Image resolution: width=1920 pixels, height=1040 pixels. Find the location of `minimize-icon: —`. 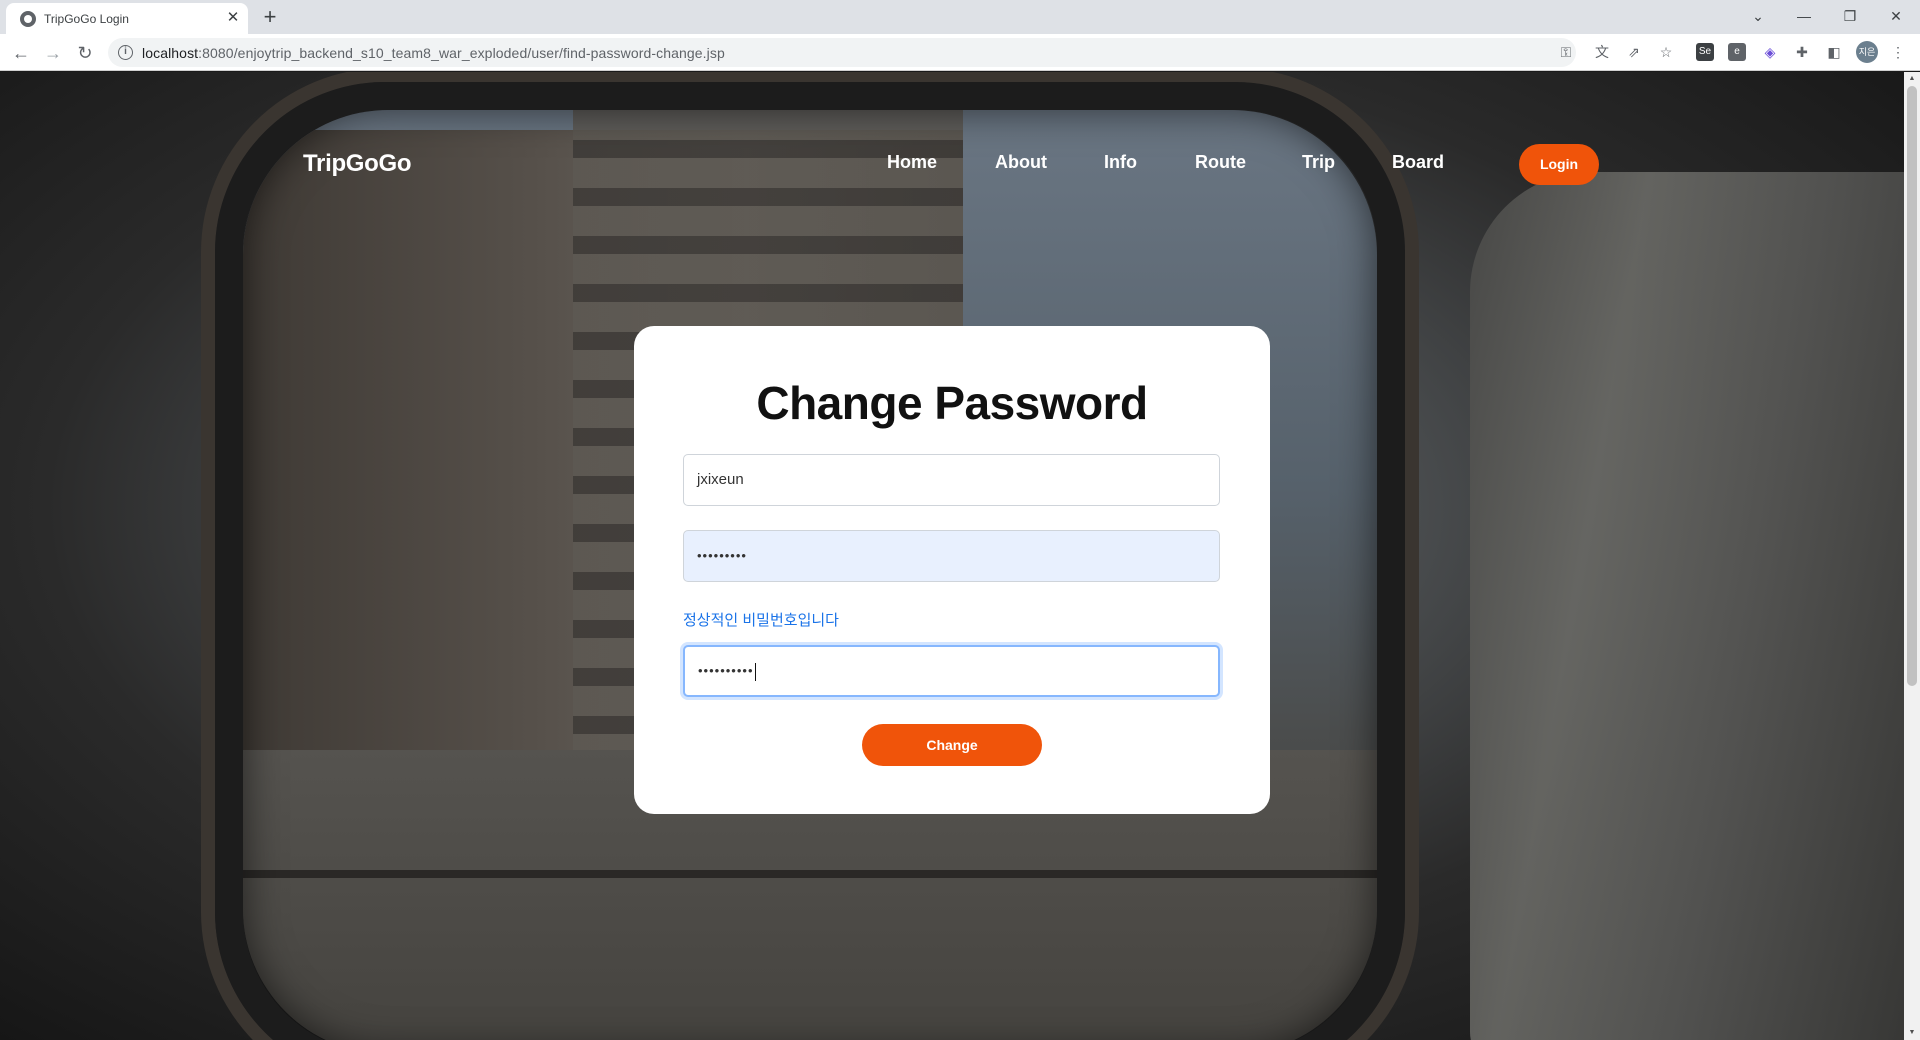

minimize-icon: — is located at coordinates (1804, 16).